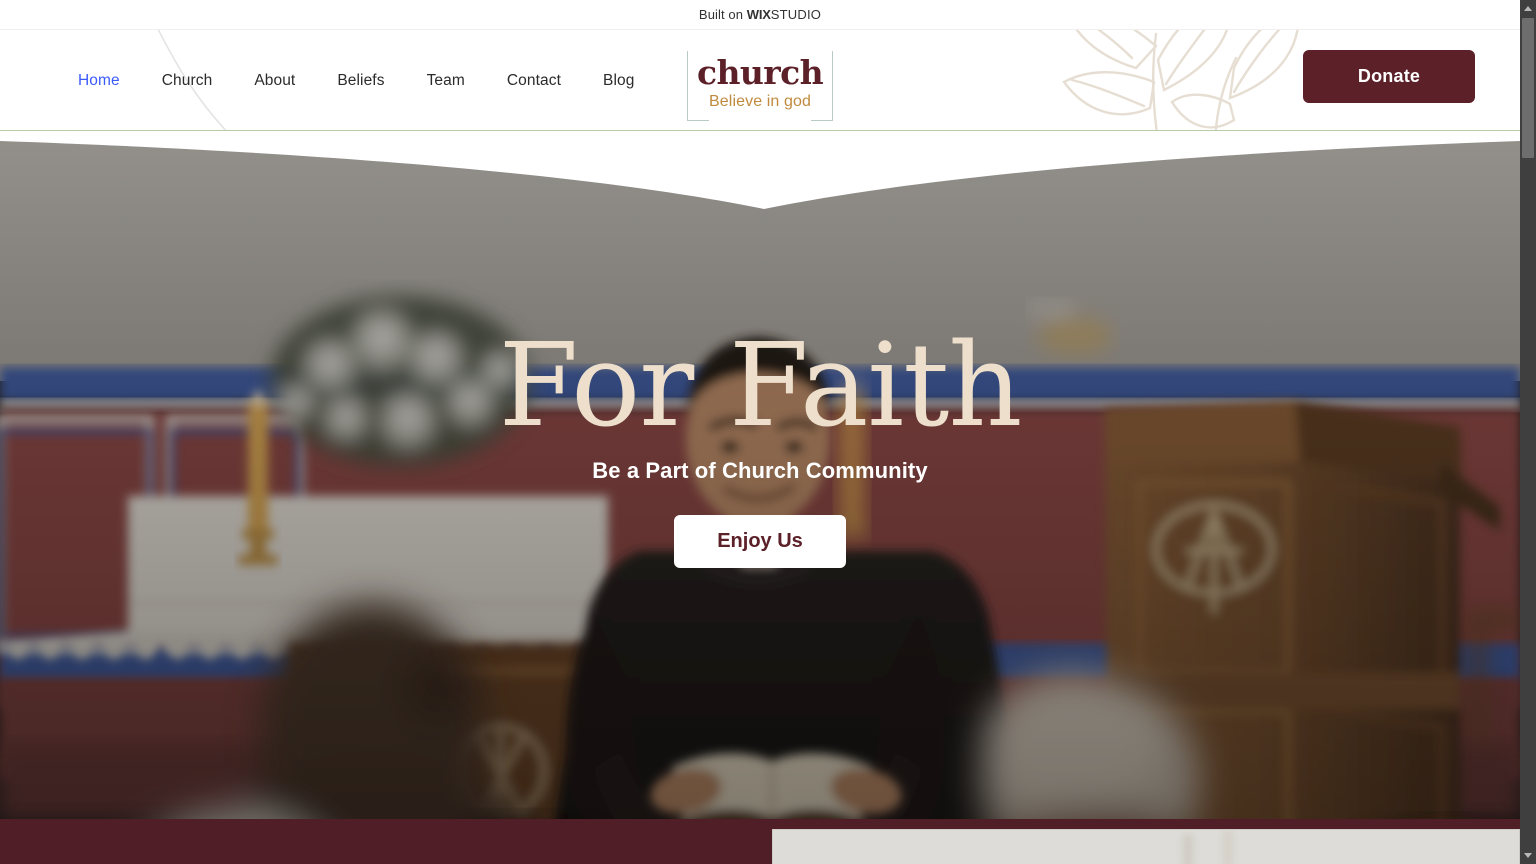 The width and height of the screenshot is (1536, 864). What do you see at coordinates (760, 72) in the screenshot?
I see `logo-wordmark: church` at bounding box center [760, 72].